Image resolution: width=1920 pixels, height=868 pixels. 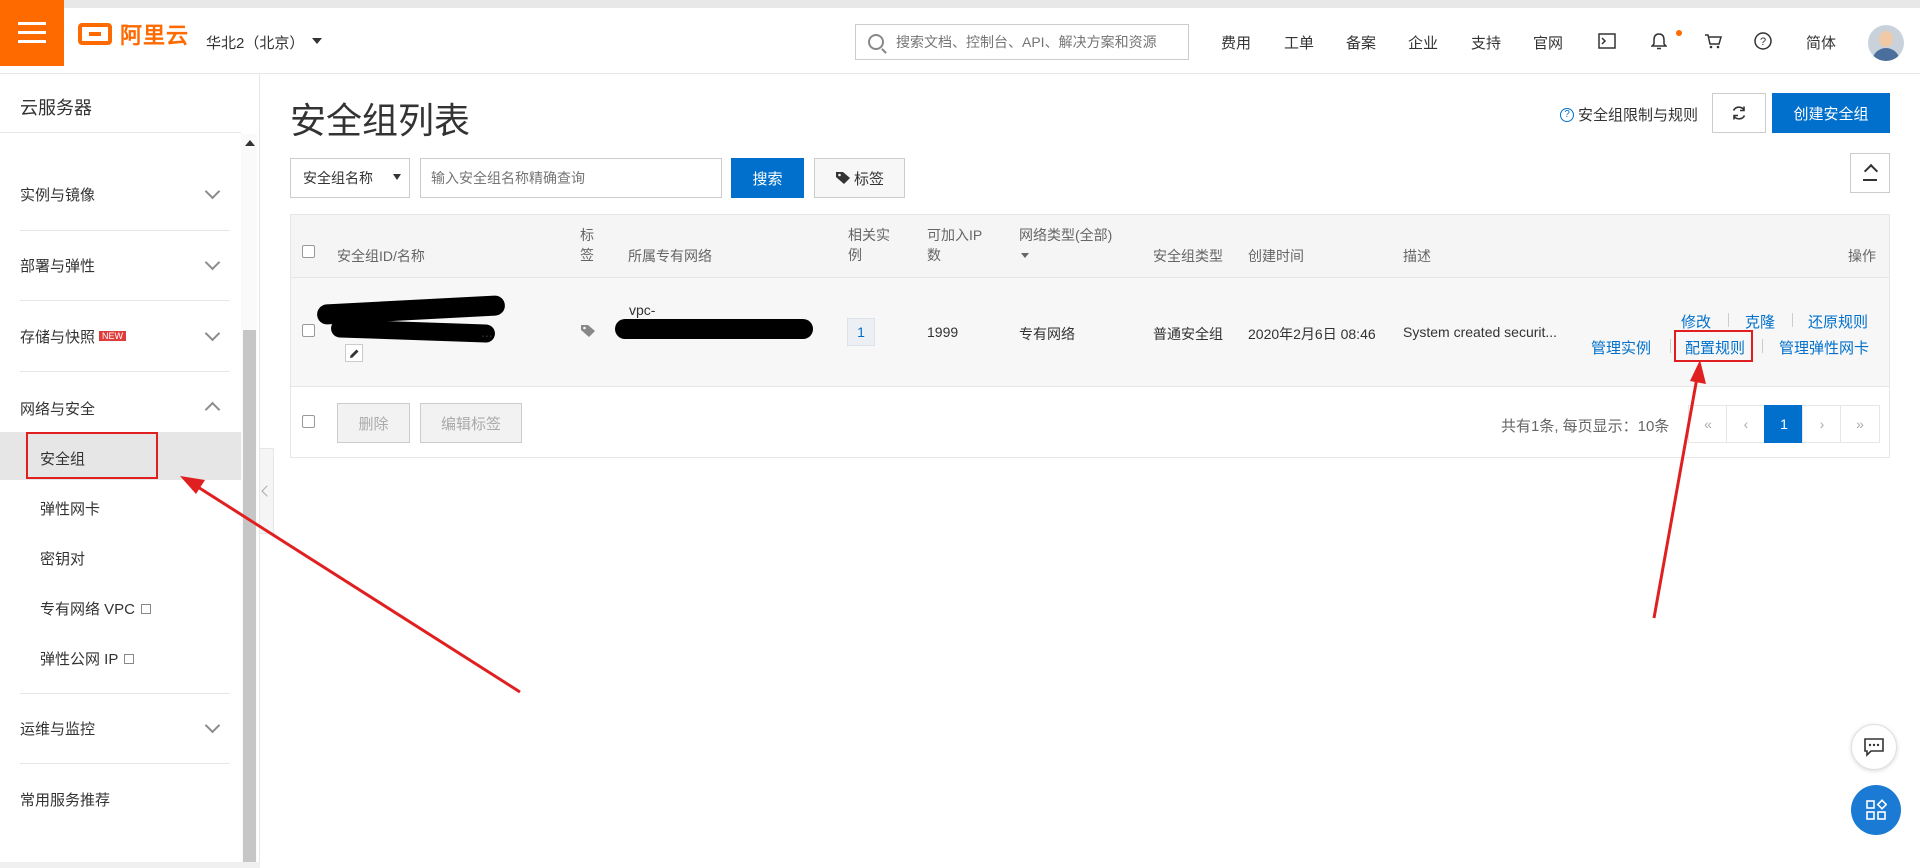 What do you see at coordinates (943, 332) in the screenshot?
I see `available-ip-count: 1999` at bounding box center [943, 332].